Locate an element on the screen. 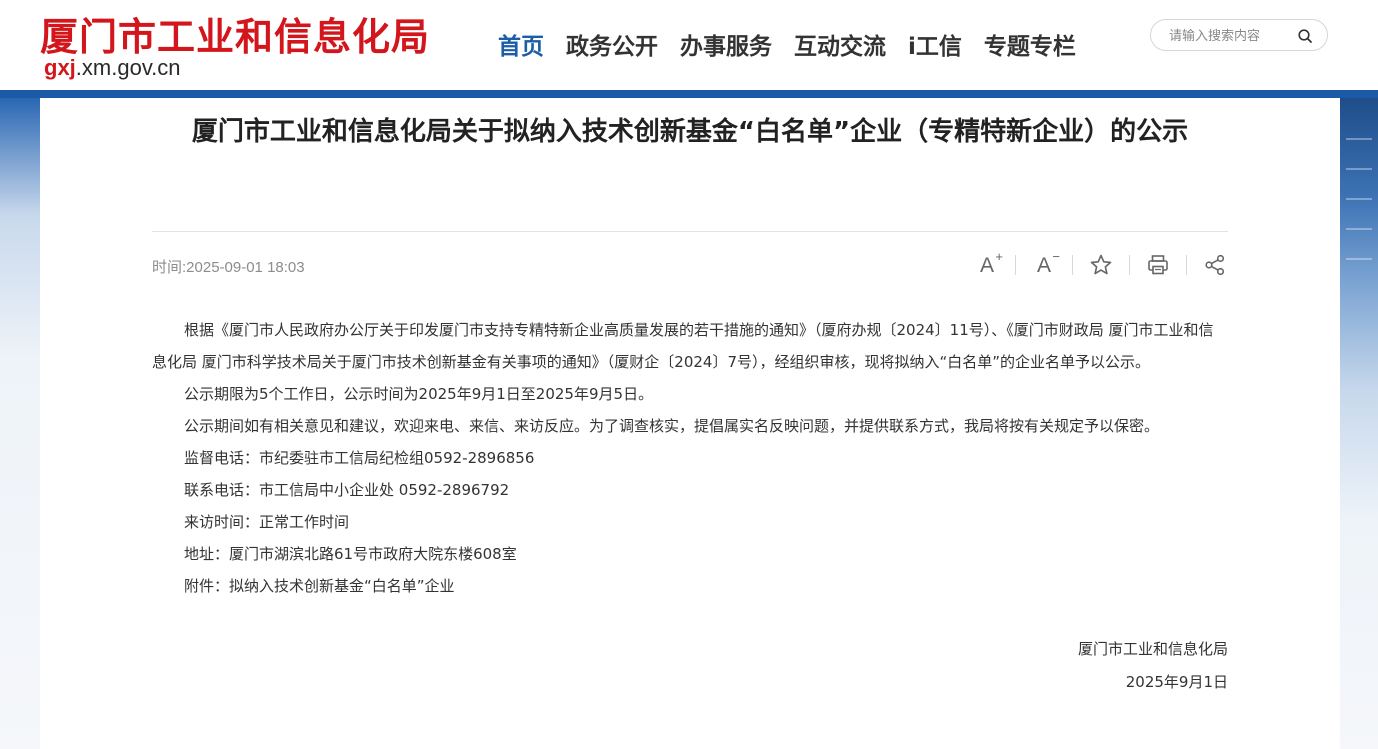 The width and height of the screenshot is (1378, 749). share-button is located at coordinates (1215, 265).